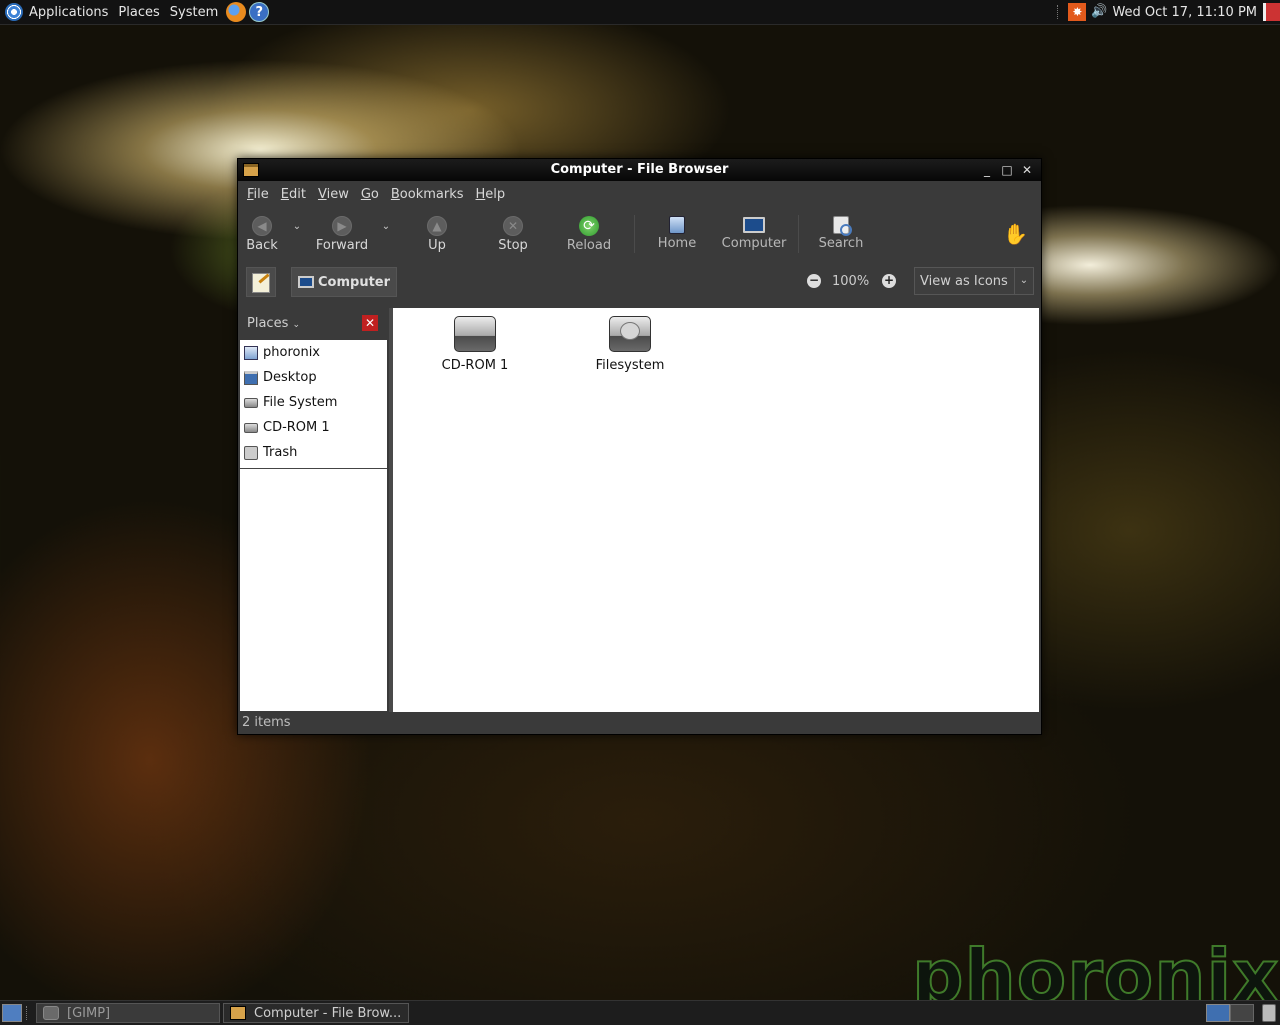 The image size is (1280, 1025). I want to click on menu-go: Go, so click(370, 194).